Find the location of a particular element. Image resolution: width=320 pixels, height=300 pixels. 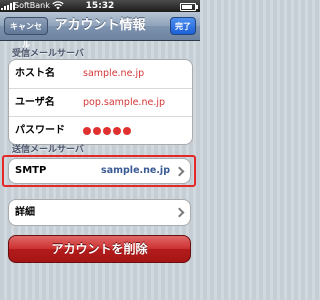

navigation-bar: アカウント情報 キャンセル 完了 is located at coordinates (100, 30).